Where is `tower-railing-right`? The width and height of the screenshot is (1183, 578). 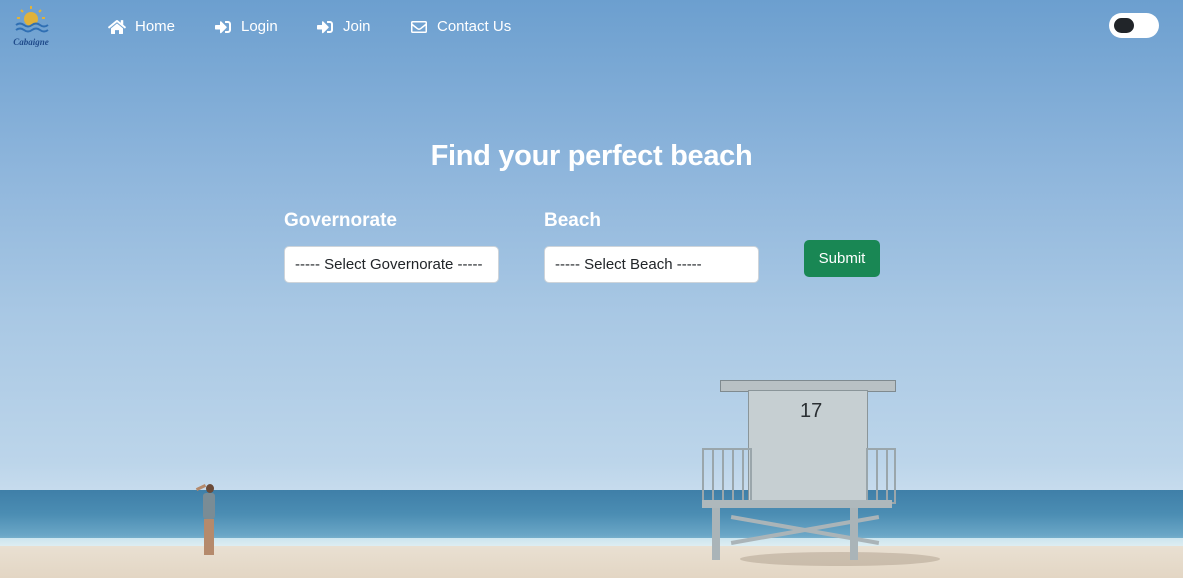
tower-railing-right is located at coordinates (881, 476).